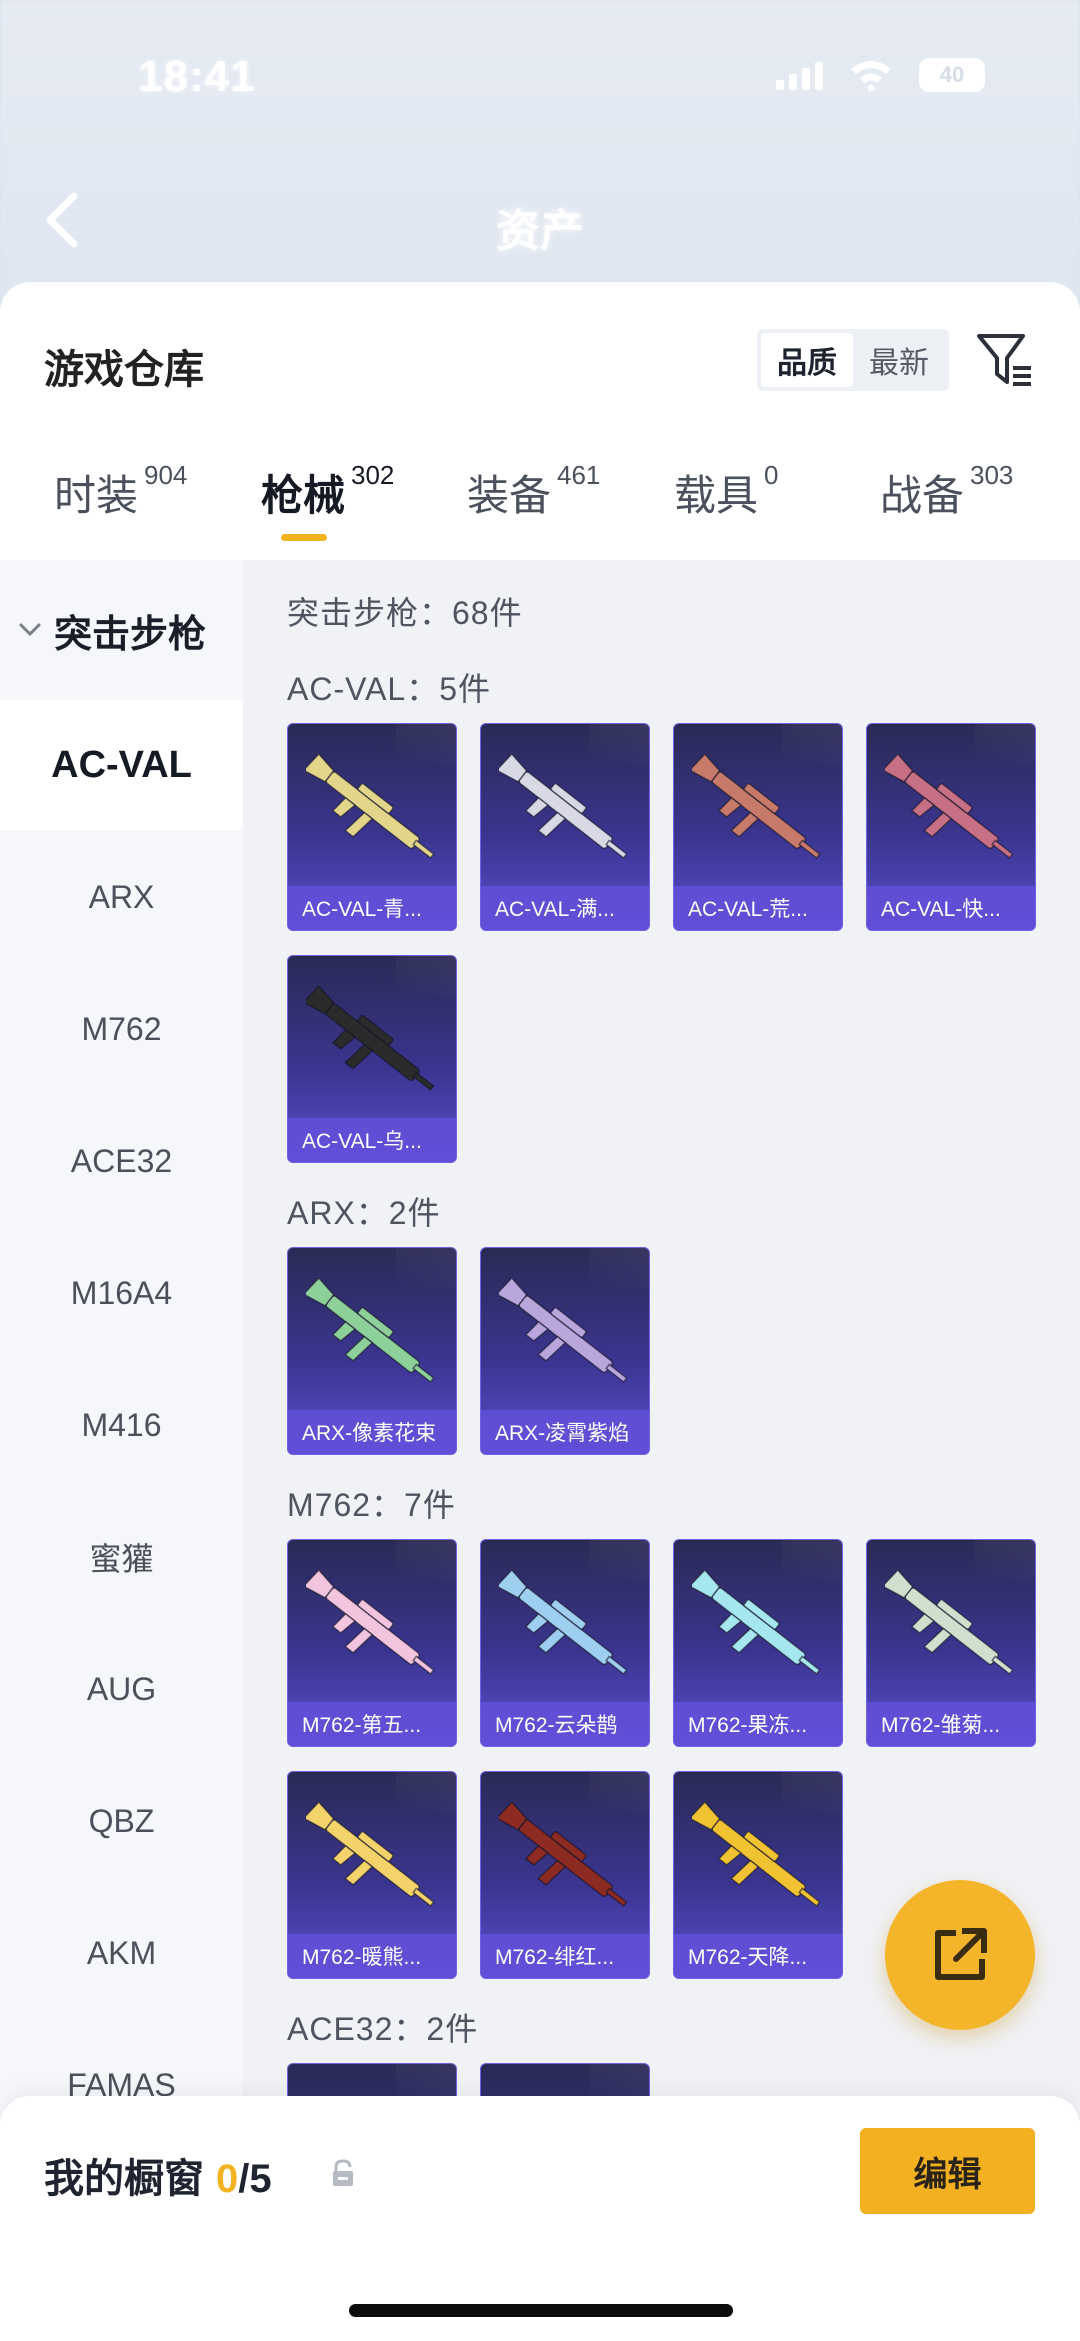 The width and height of the screenshot is (1080, 2341). What do you see at coordinates (124, 370) in the screenshot?
I see `sheet-title: 游戏仓库` at bounding box center [124, 370].